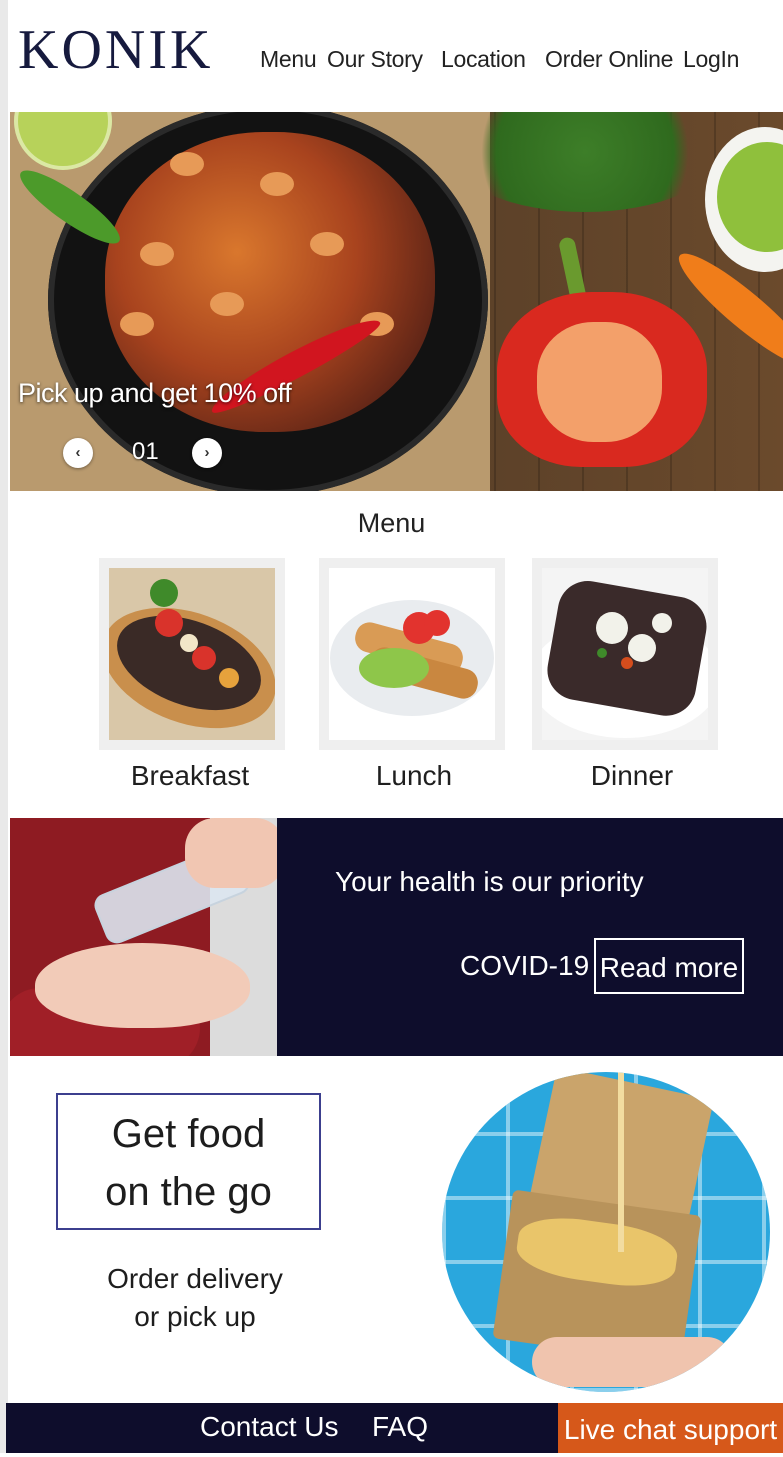 The image size is (783, 1457). I want to click on breakfast-image, so click(192, 654).